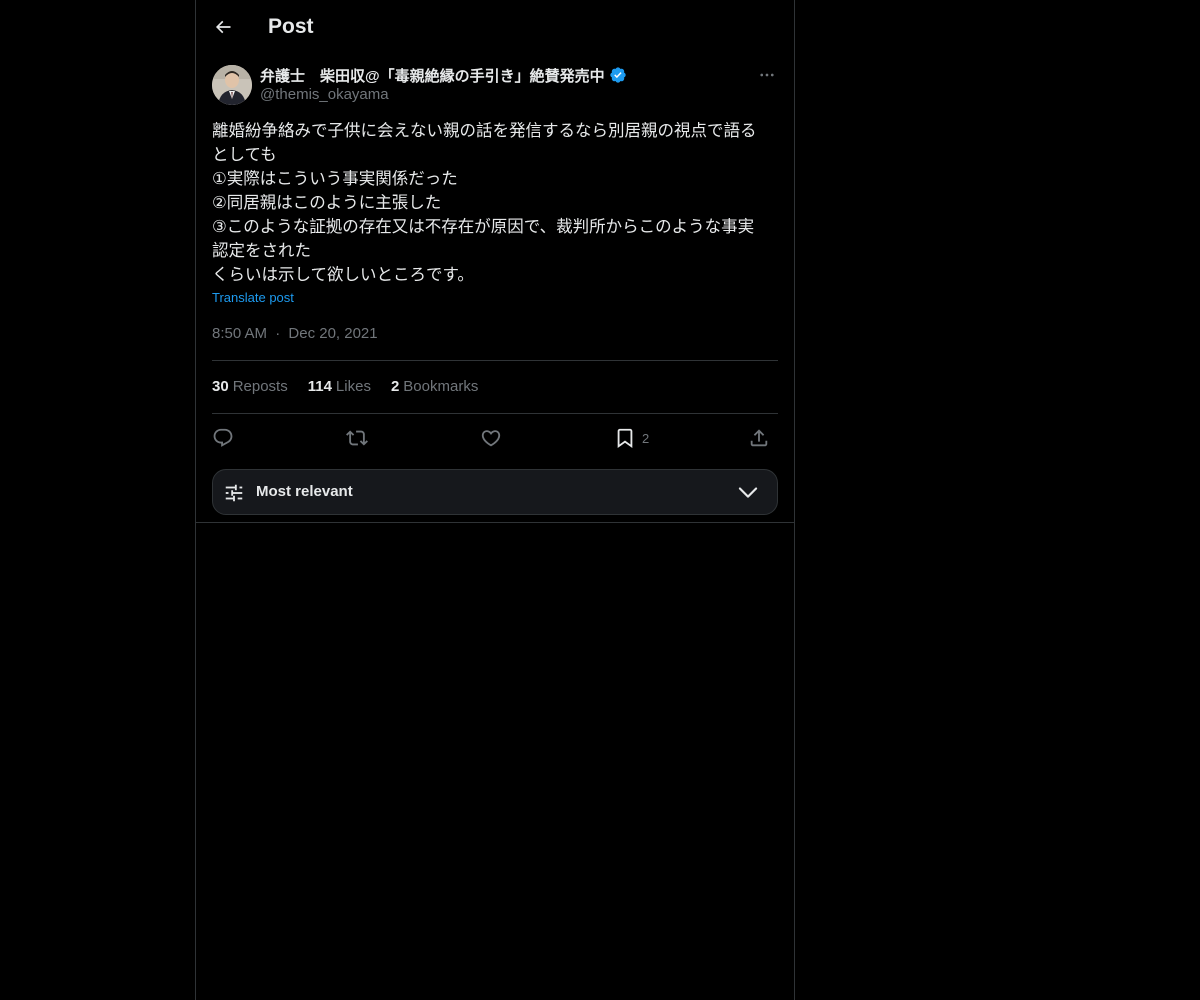  I want to click on avatar, so click(232, 85).